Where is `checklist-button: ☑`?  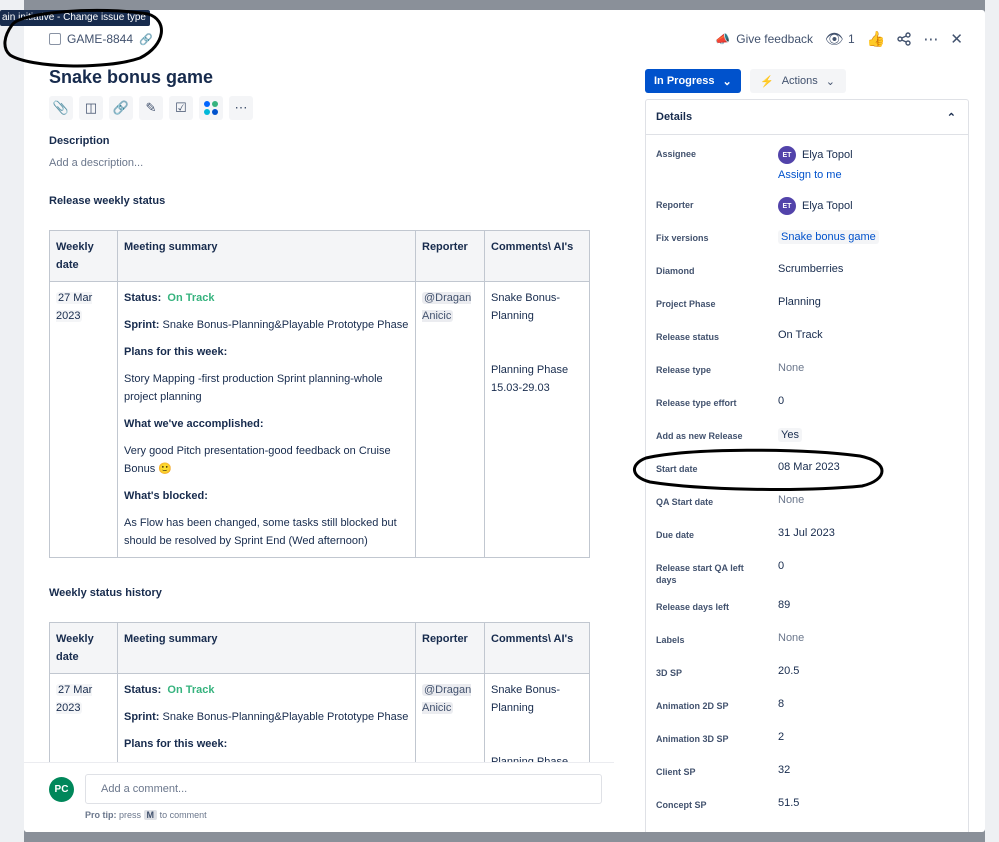
checklist-button: ☑ is located at coordinates (181, 108).